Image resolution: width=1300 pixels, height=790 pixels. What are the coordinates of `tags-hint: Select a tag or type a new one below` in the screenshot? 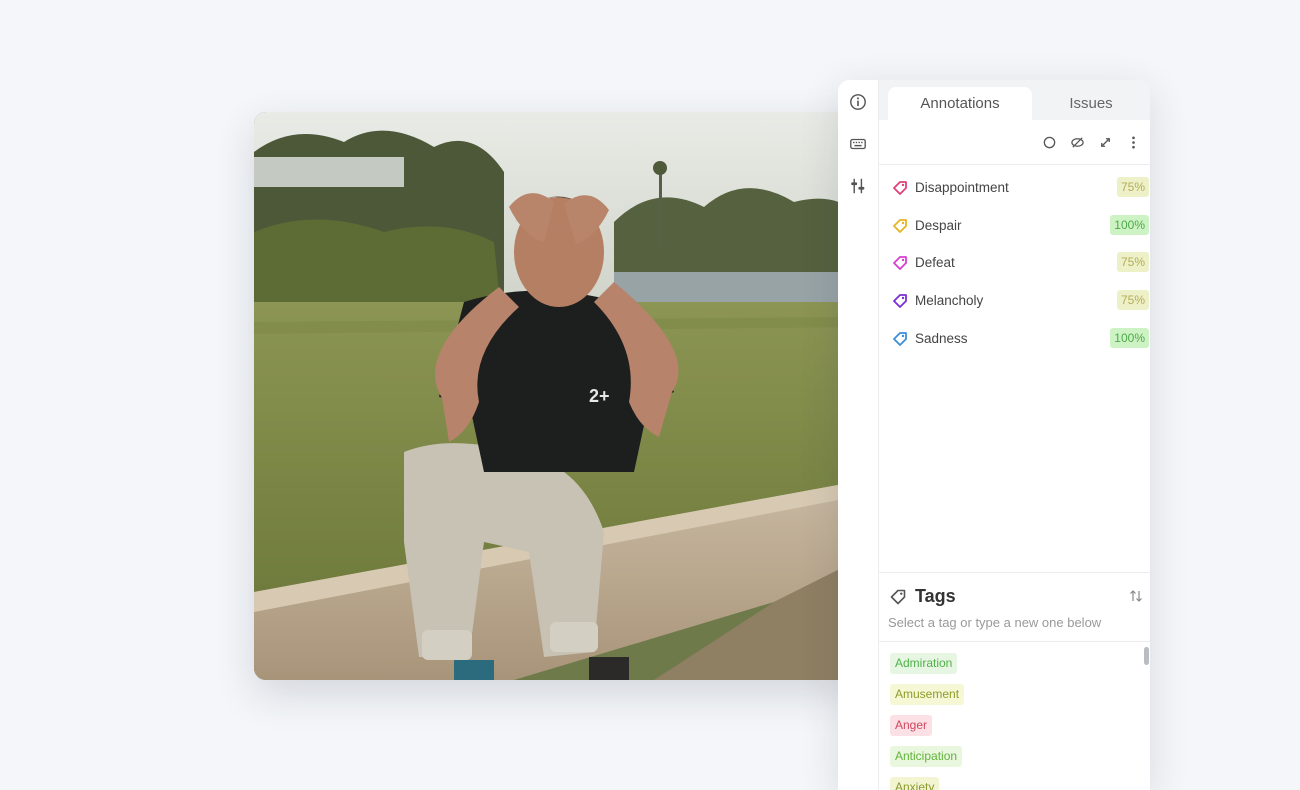 It's located at (995, 622).